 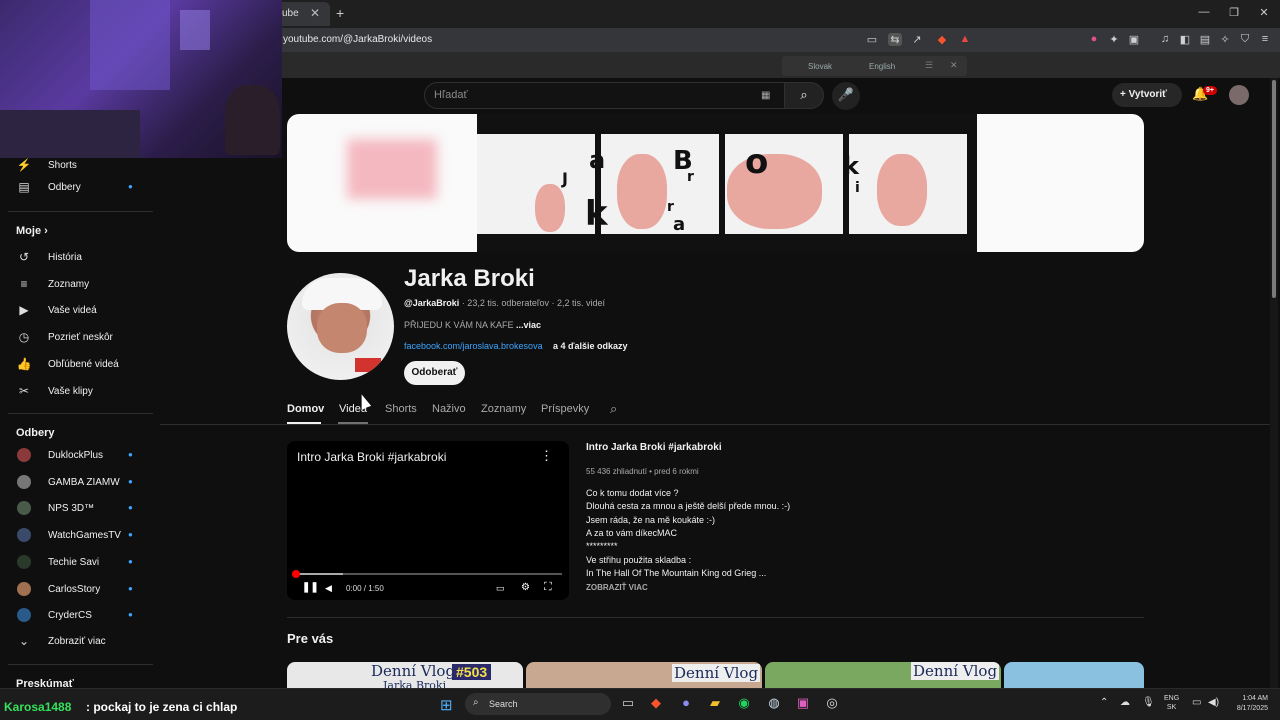 I want to click on subscribe-button: Odoberať, so click(x=434, y=373).